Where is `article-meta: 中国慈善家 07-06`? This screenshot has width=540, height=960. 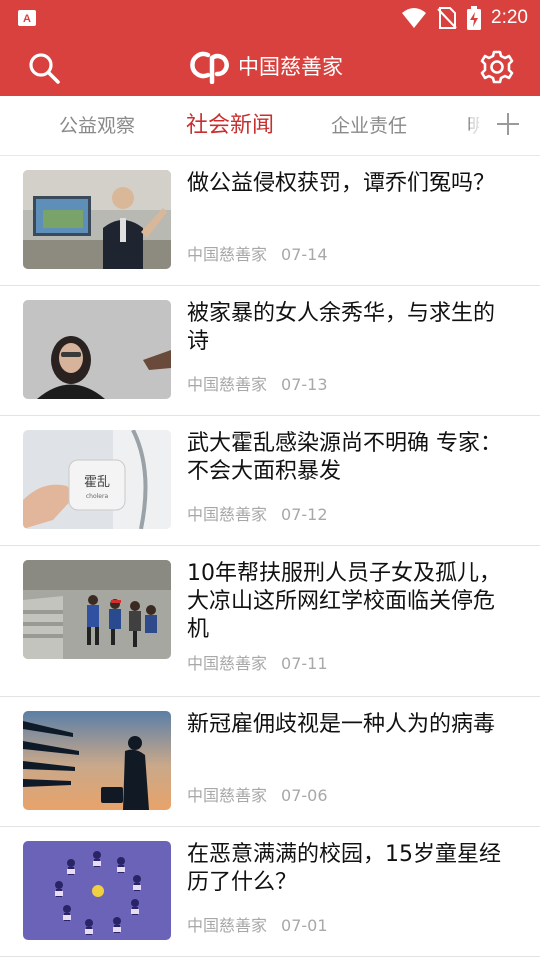 article-meta: 中国慈善家 07-06 is located at coordinates (257, 794).